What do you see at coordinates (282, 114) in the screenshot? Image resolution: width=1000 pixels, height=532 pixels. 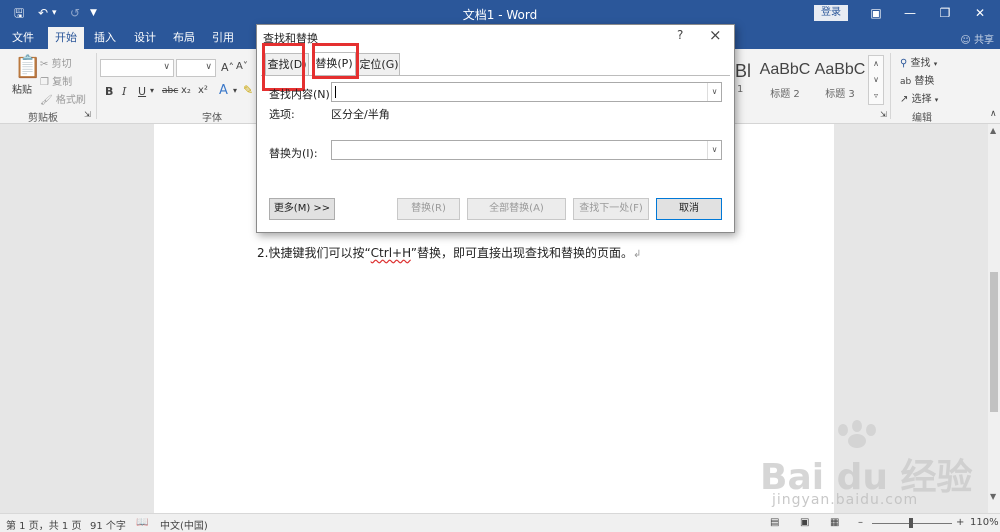 I see `options-label: 选项:` at bounding box center [282, 114].